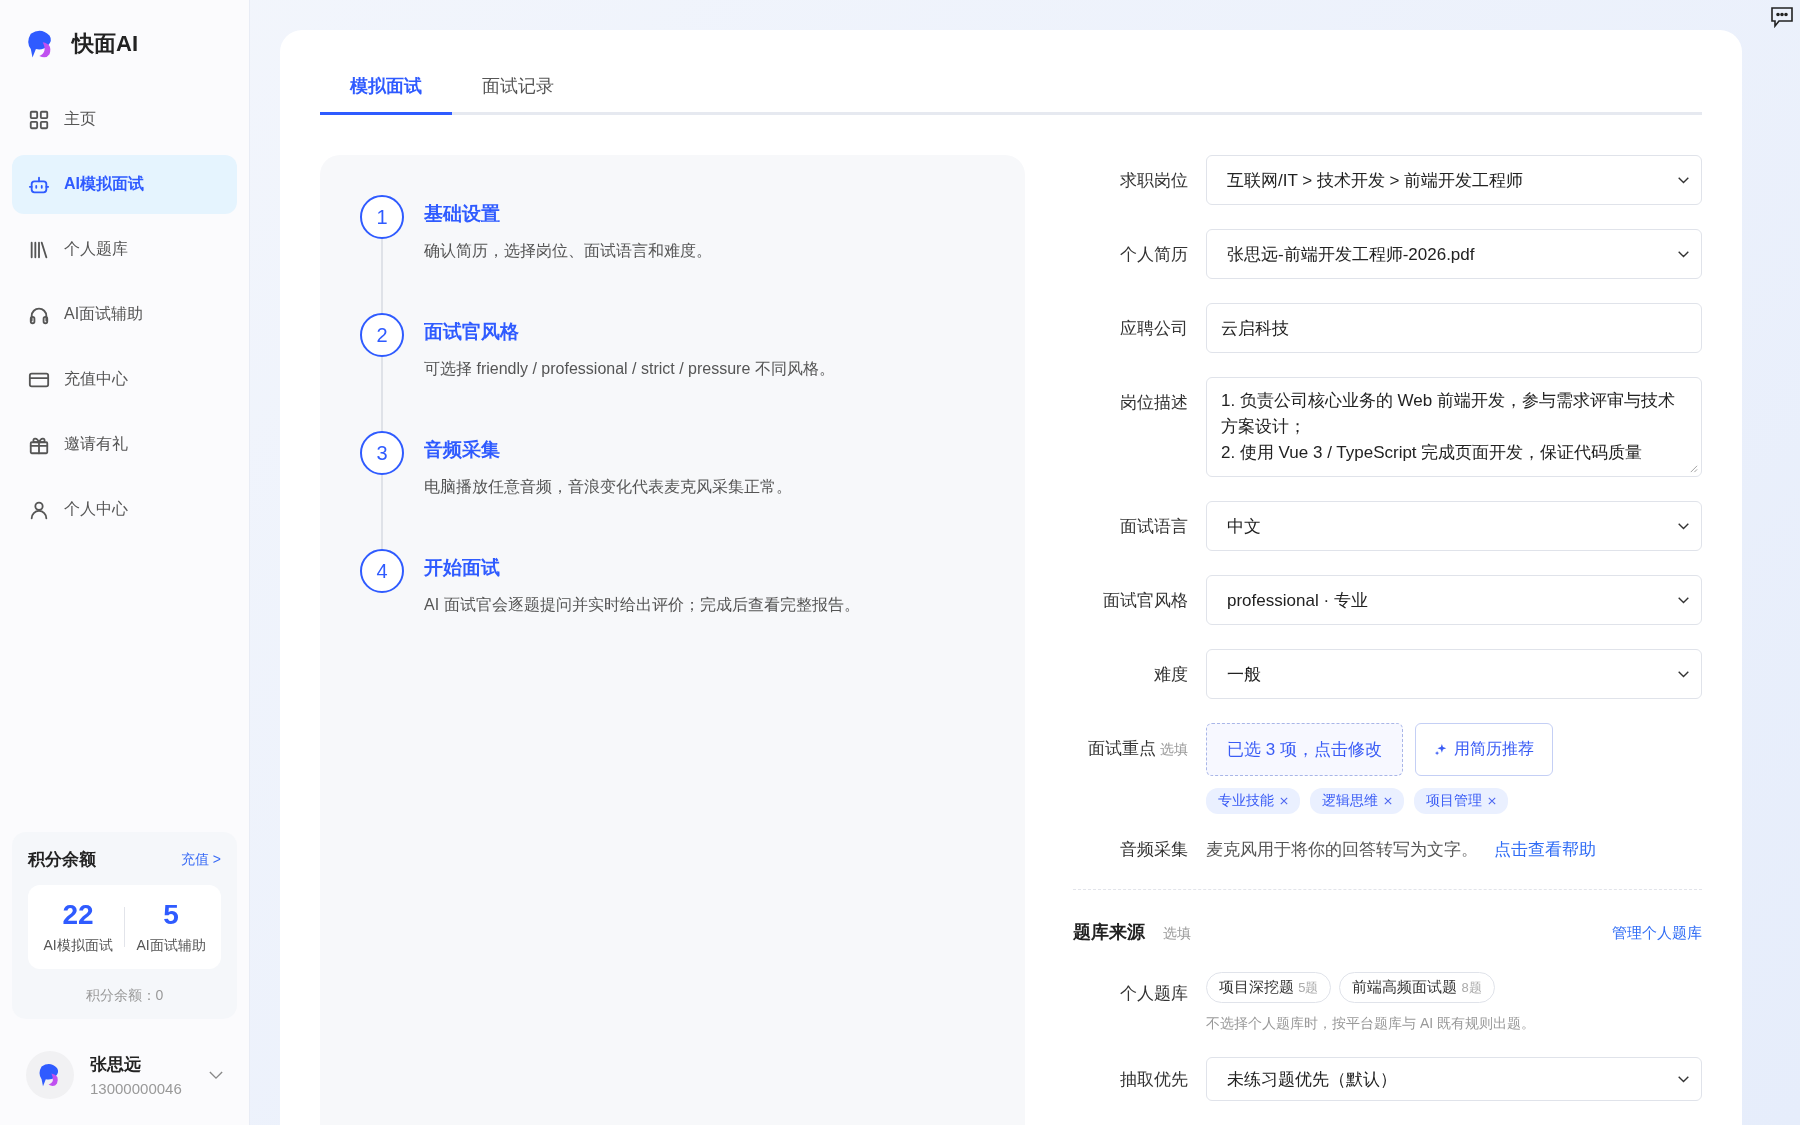 This screenshot has height=1125, width=1800. I want to click on step-number: 2, so click(382, 335).